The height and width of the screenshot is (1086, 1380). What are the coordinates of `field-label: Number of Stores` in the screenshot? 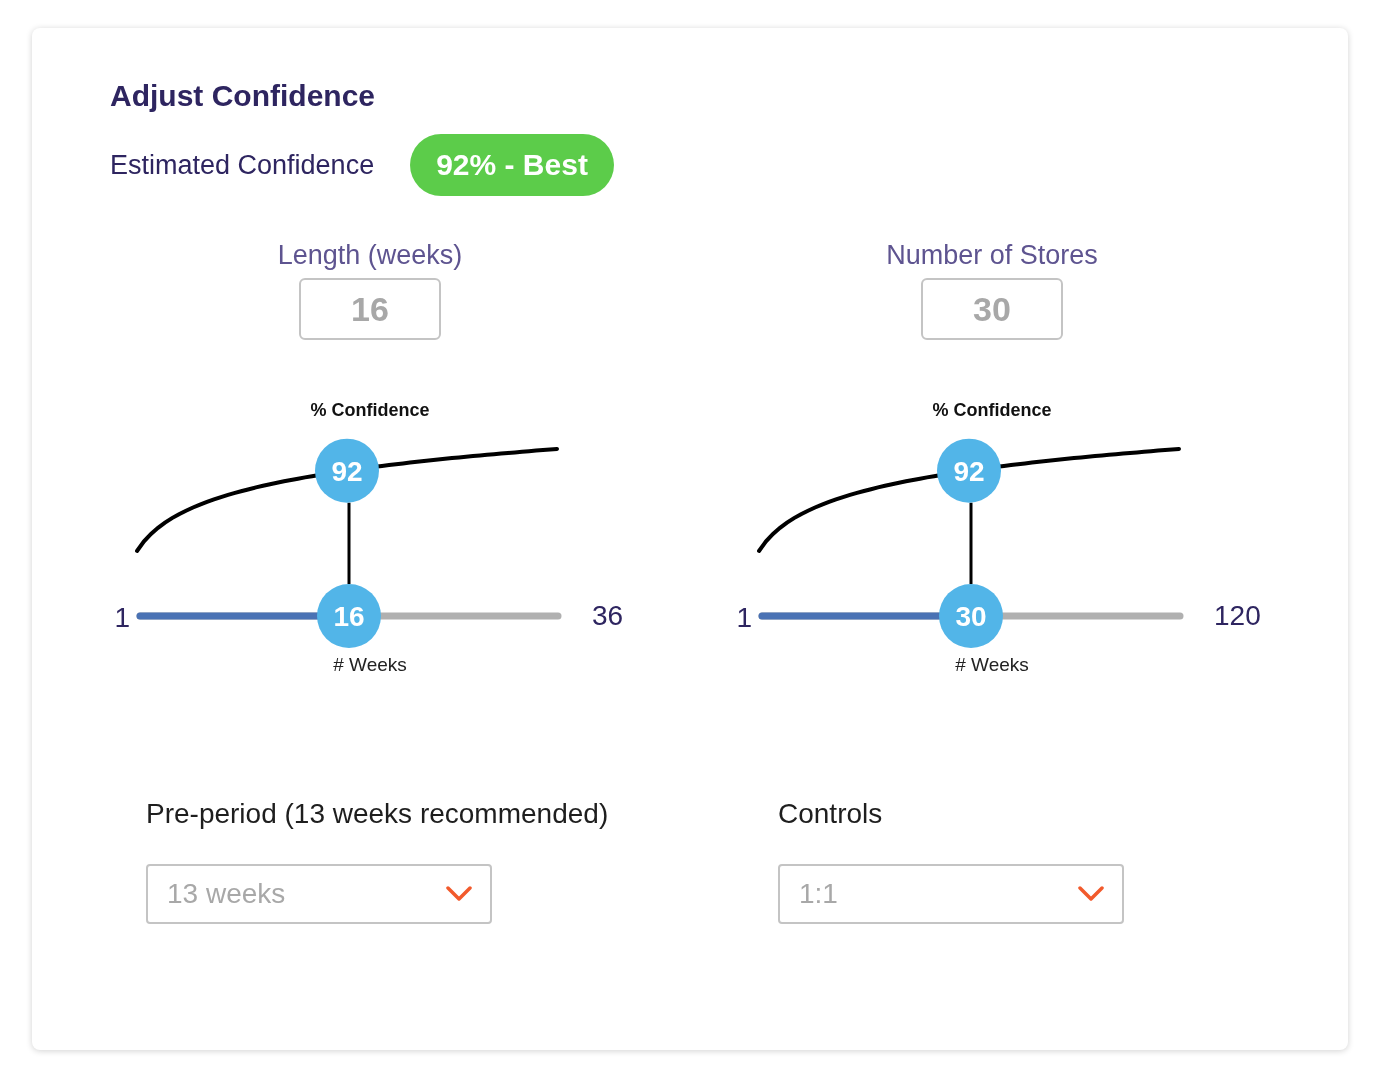 It's located at (992, 256).